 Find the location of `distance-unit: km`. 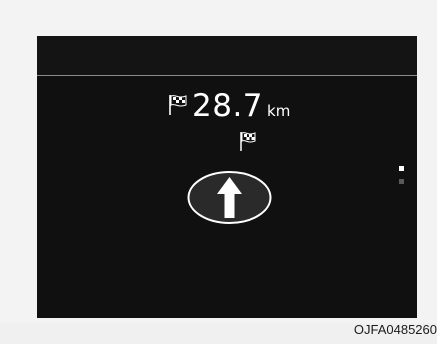

distance-unit: km is located at coordinates (279, 111).